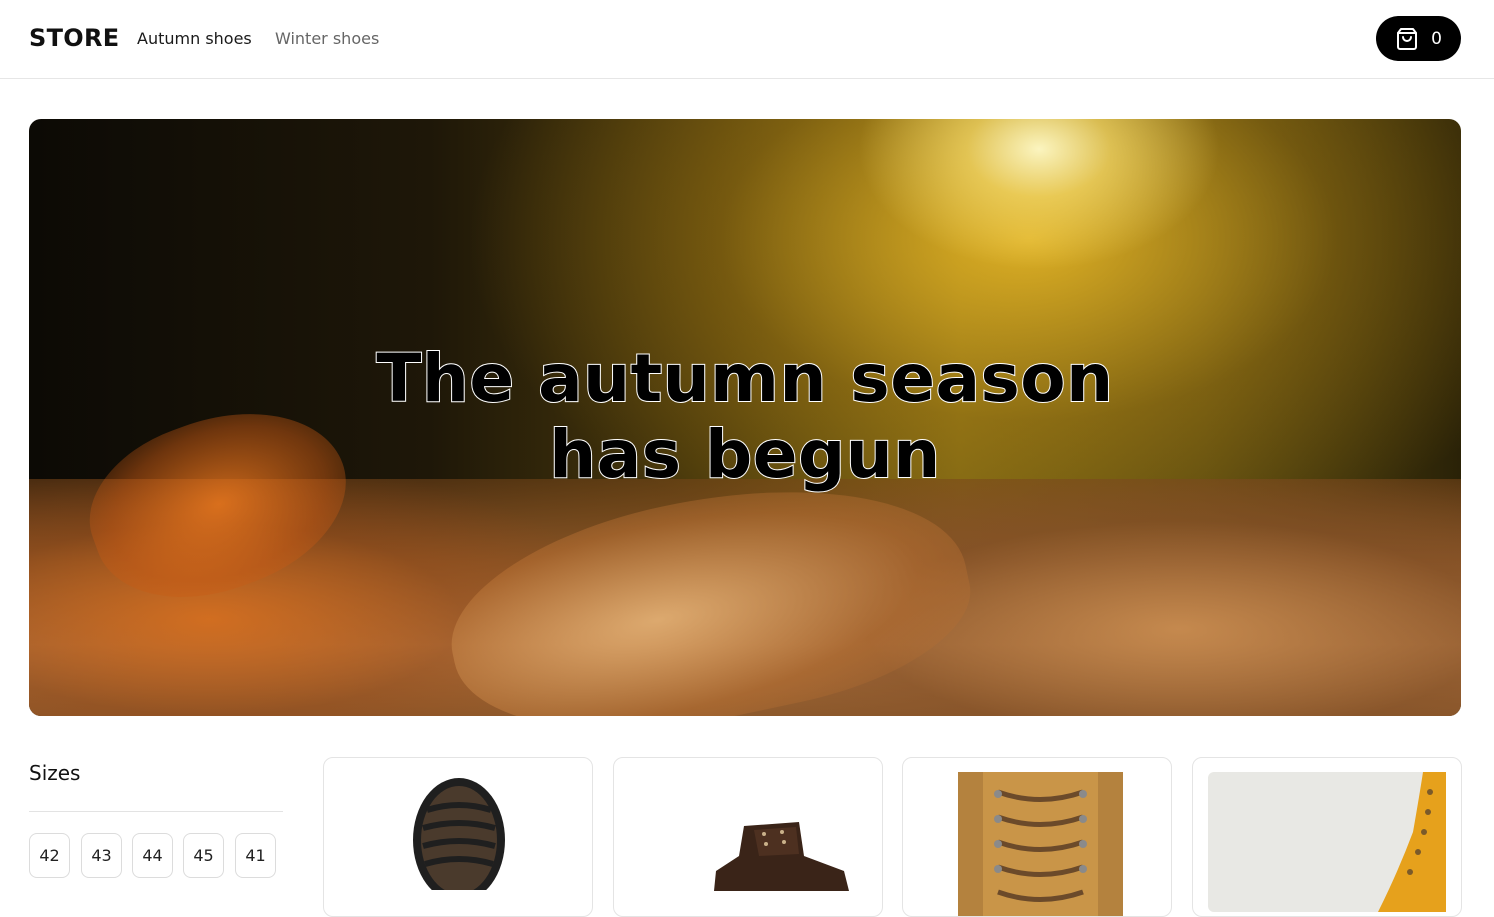 The image size is (1494, 917). I want to click on size-option-41: 41, so click(255, 855).